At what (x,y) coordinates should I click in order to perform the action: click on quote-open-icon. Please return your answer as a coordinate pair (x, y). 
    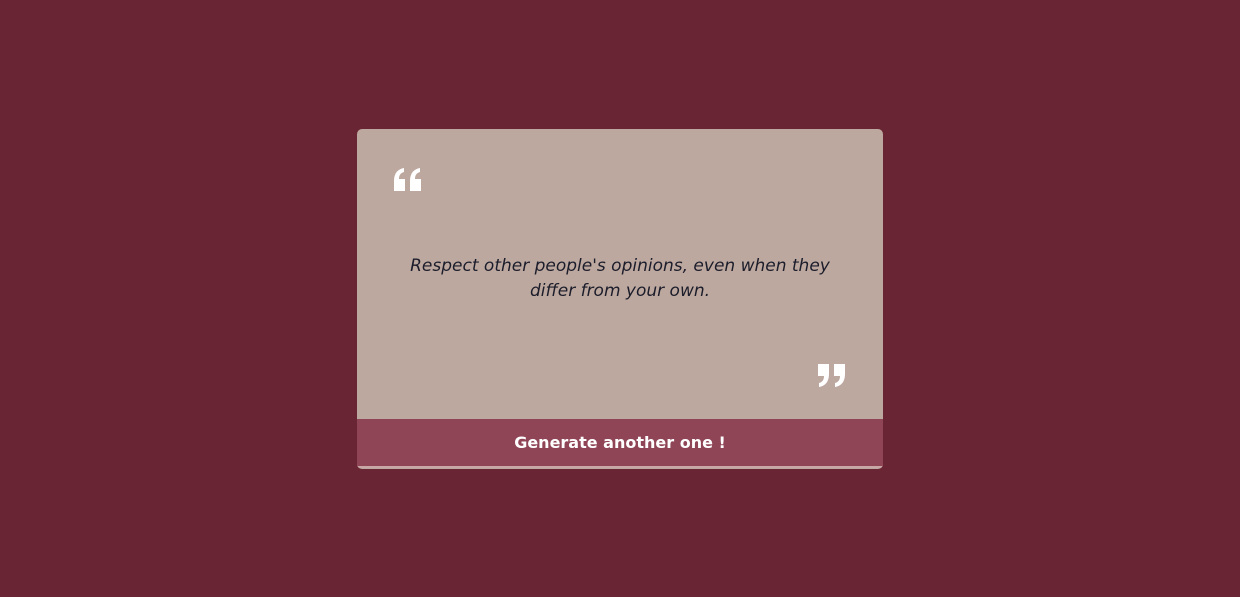
    Looking at the image, I should click on (408, 180).